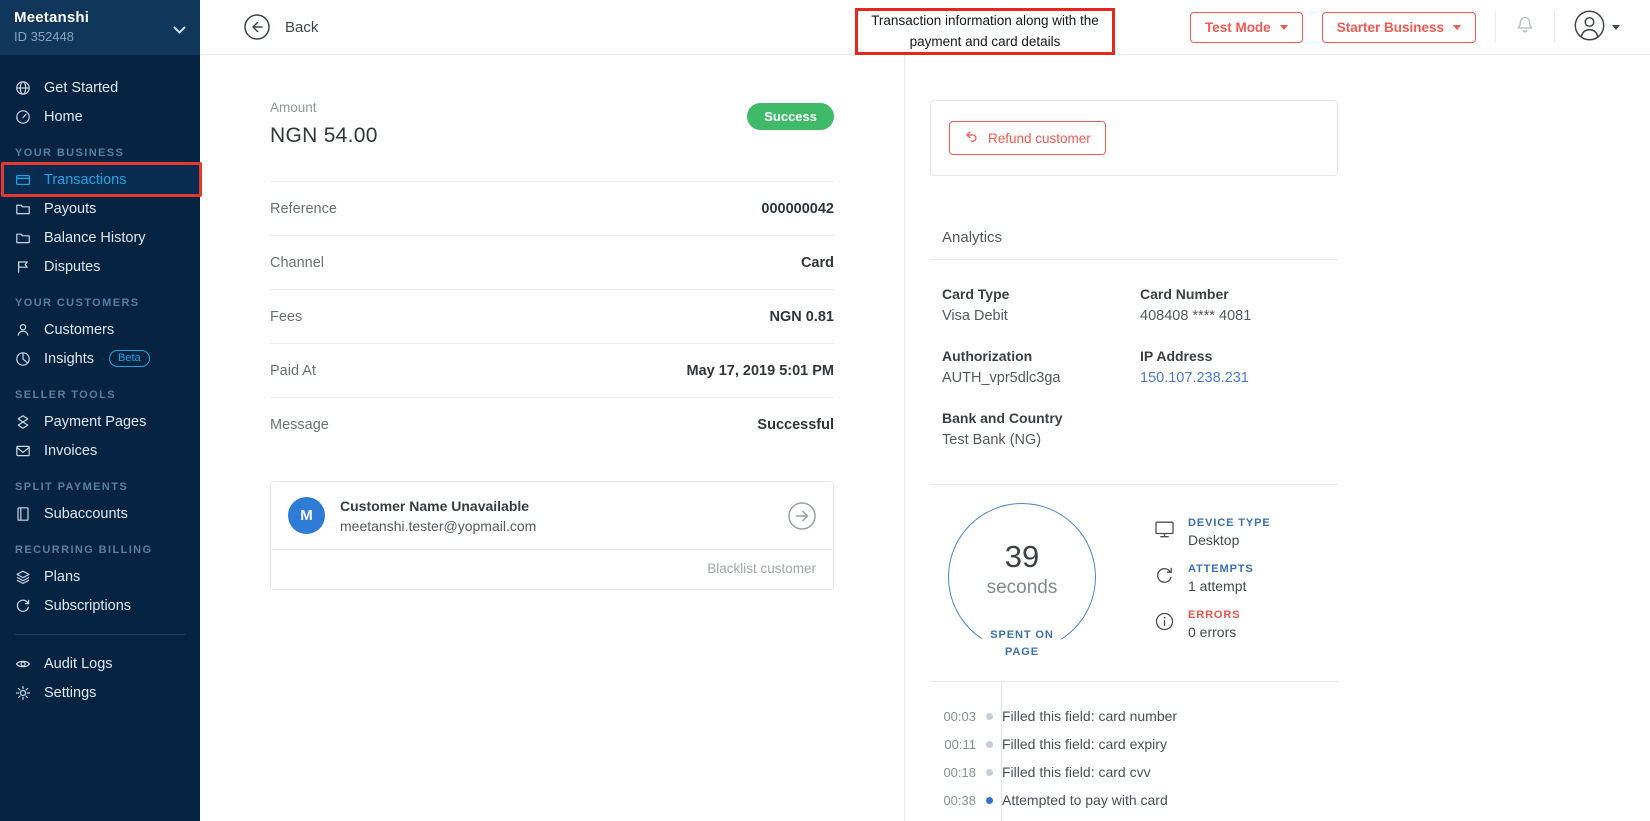 The height and width of the screenshot is (821, 1650). I want to click on stat-attempts: ATTEMPTS 1 attempt, so click(1212, 578).